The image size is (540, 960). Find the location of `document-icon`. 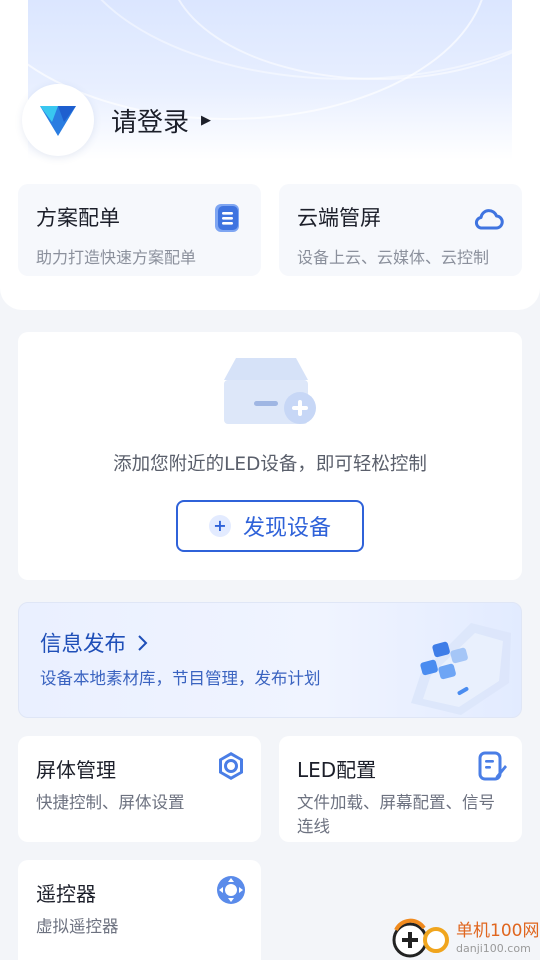

document-icon is located at coordinates (227, 218).